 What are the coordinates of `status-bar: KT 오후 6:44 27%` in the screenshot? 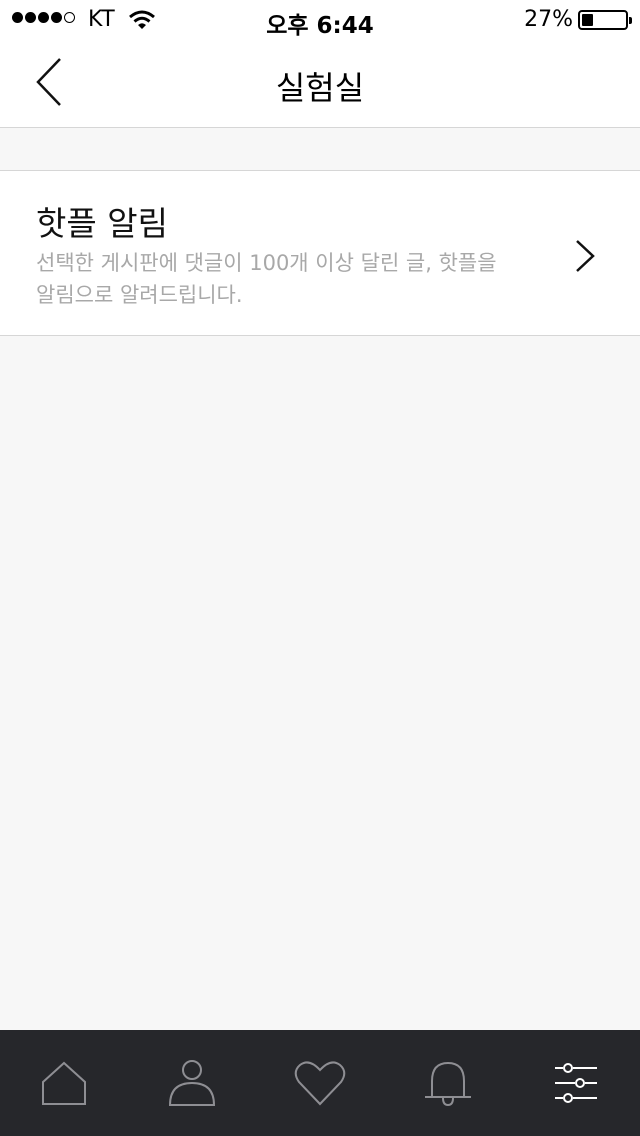 It's located at (320, 20).